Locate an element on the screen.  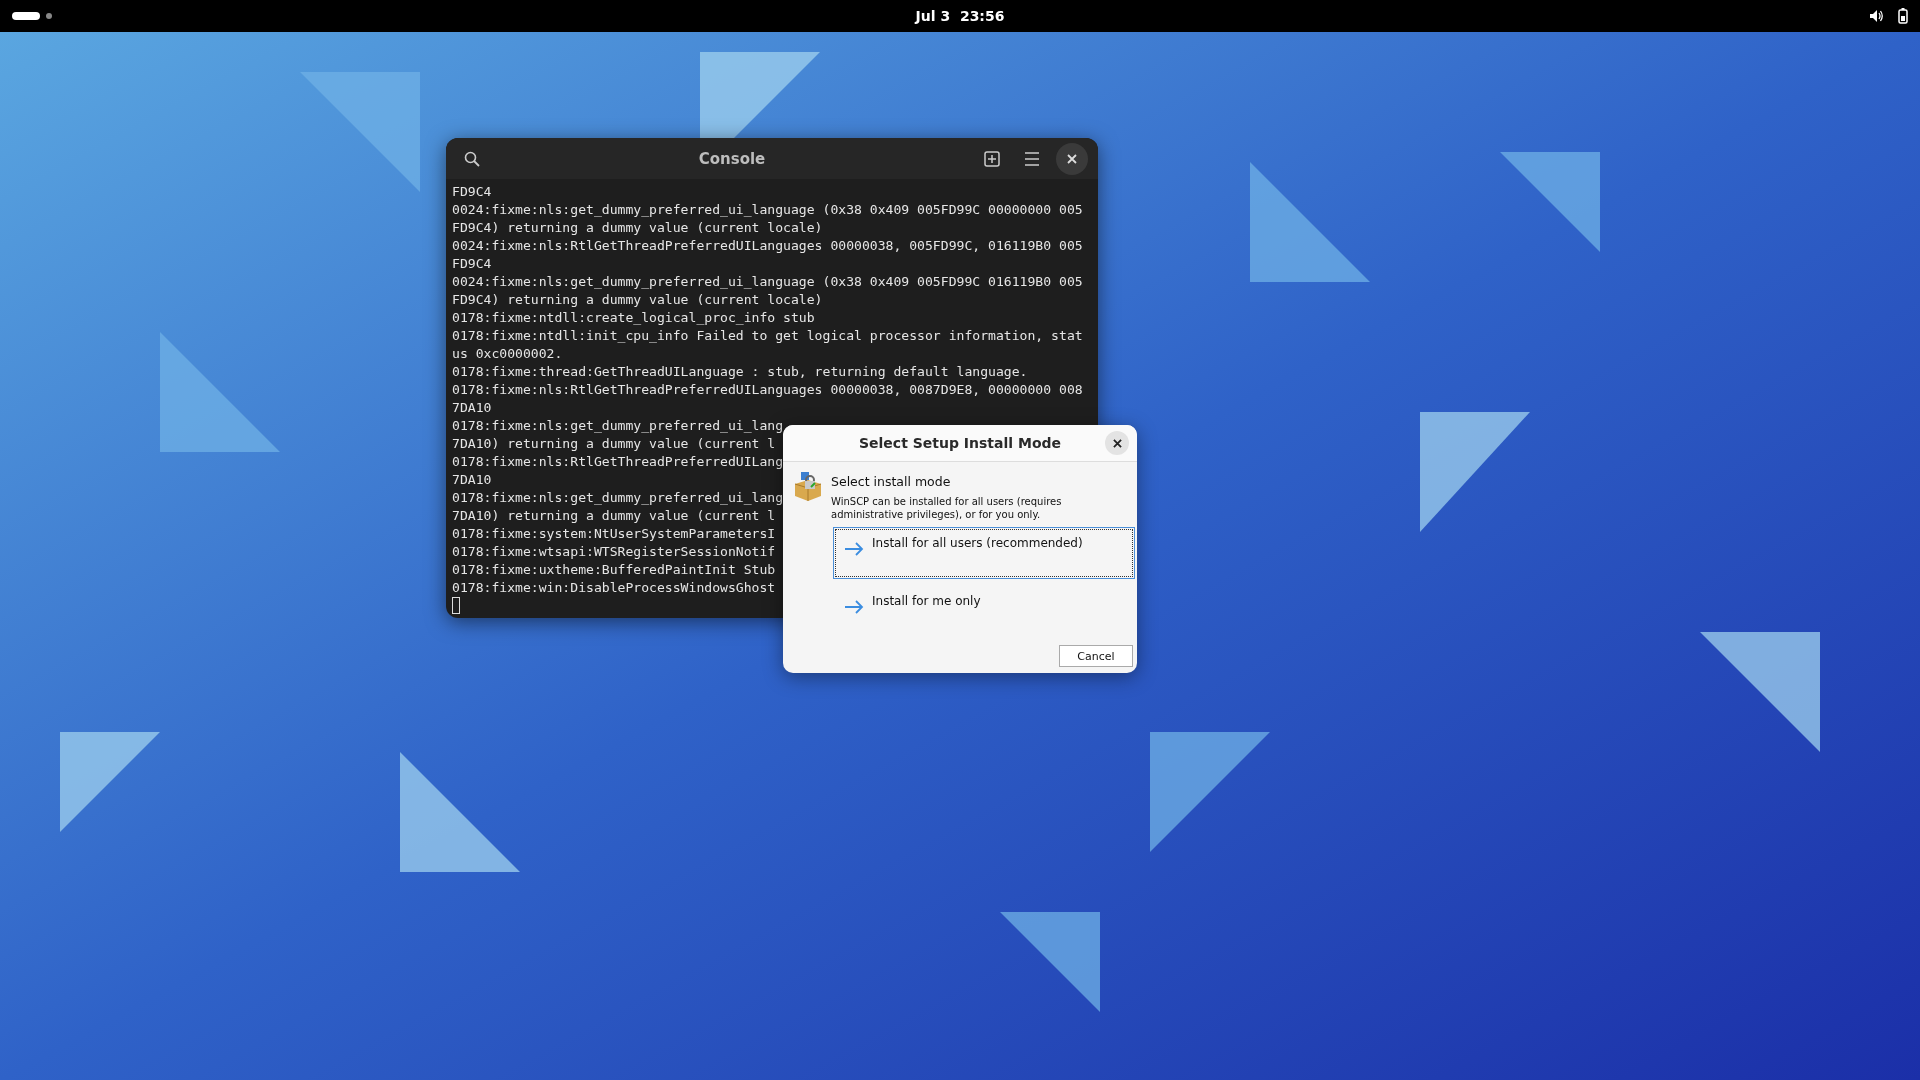
terminal-line: 0178:fixme:system:NtUserSystemParametersI is located at coordinates (614, 534).